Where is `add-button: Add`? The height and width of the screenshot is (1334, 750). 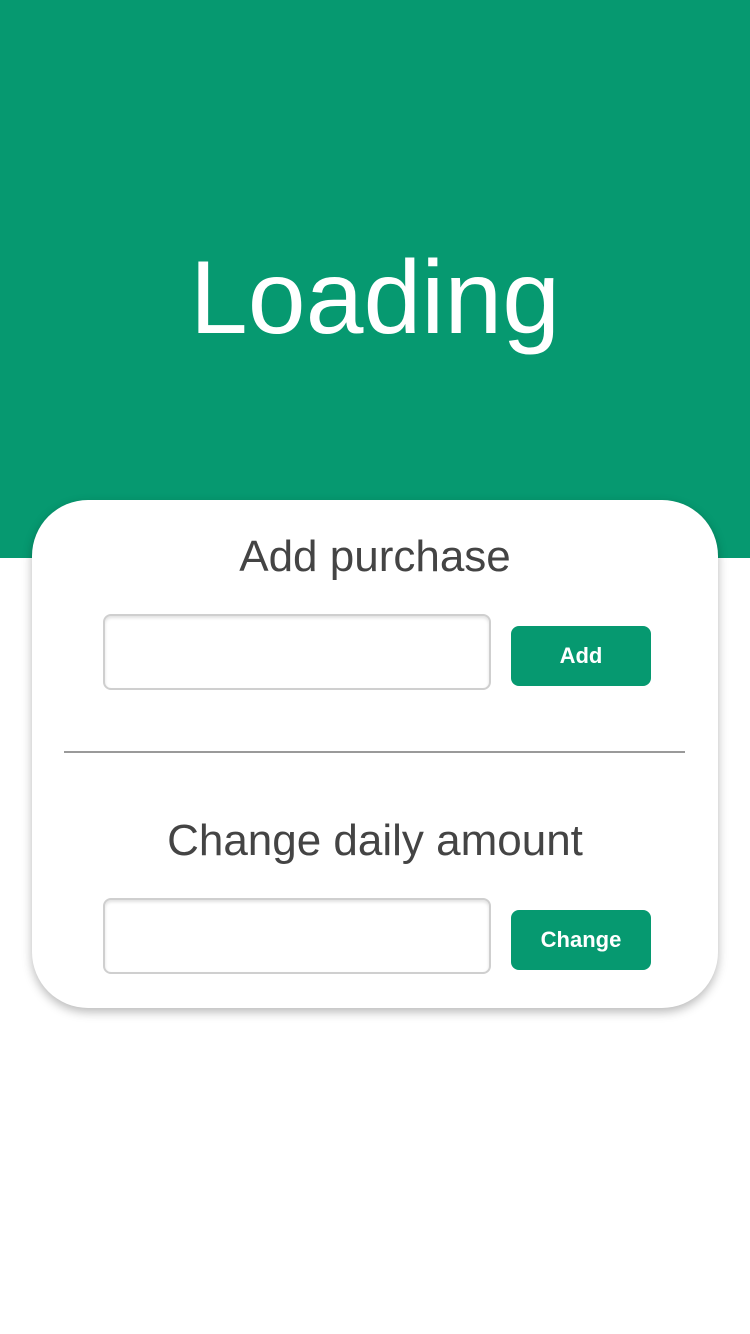 add-button: Add is located at coordinates (581, 656).